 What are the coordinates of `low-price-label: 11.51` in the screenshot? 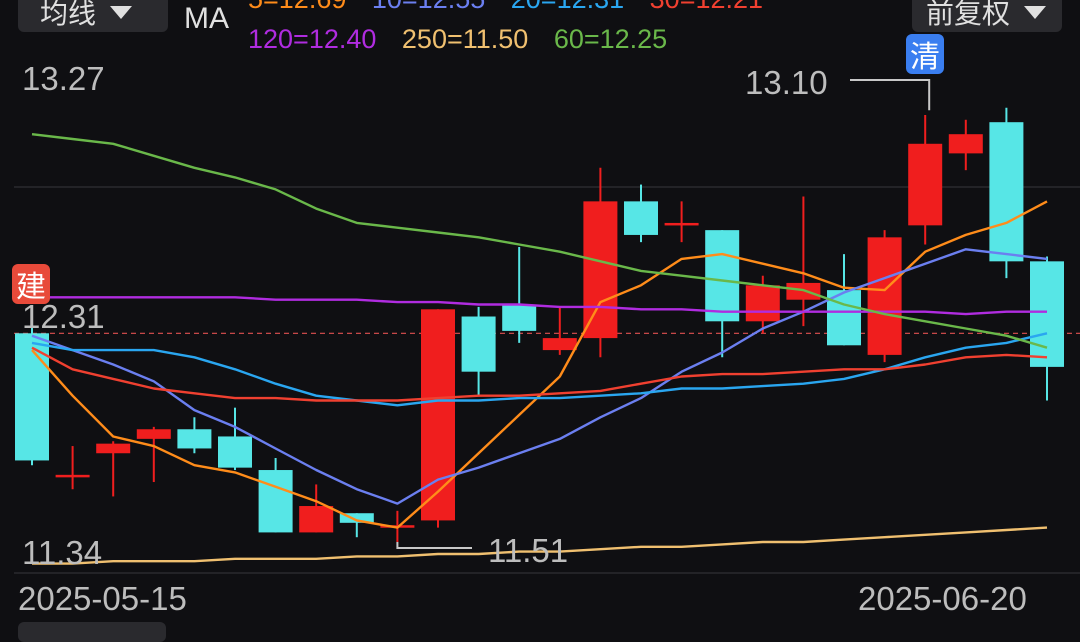 It's located at (528, 550).